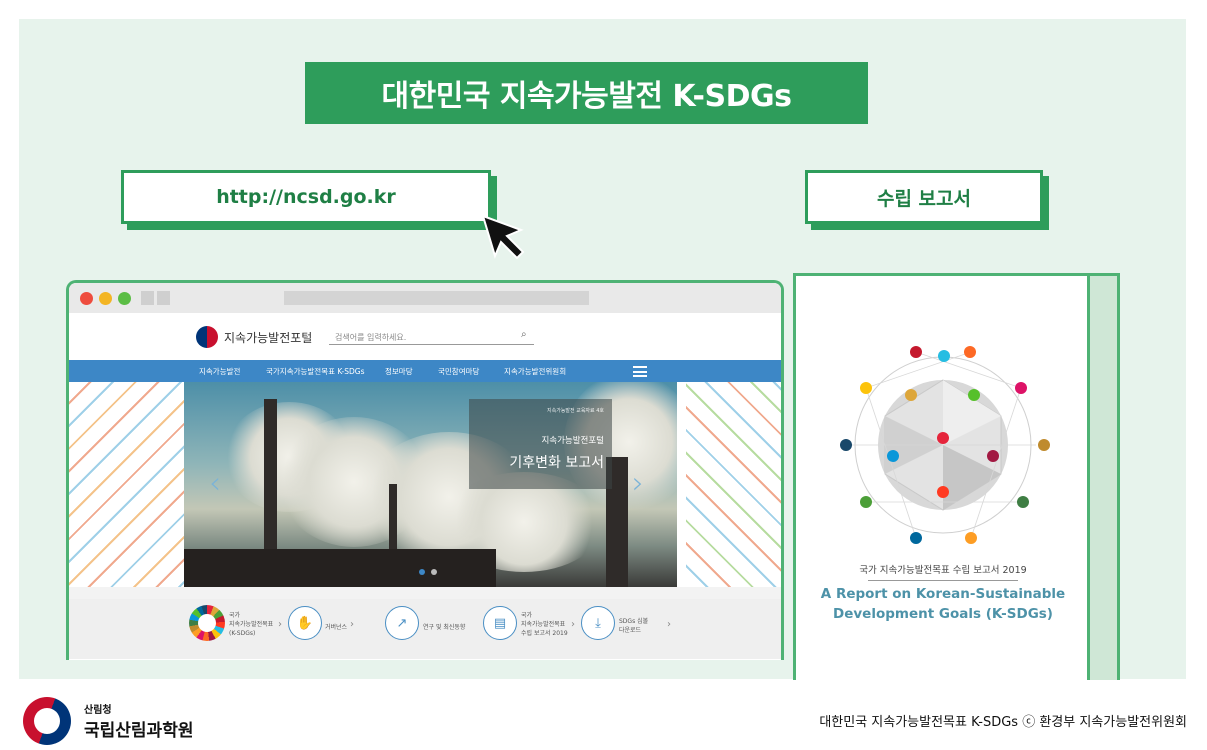 This screenshot has width=1207, height=750. What do you see at coordinates (1003, 722) in the screenshot?
I see `footer-credit: 대한민국 지속가능발전목표 K-SDGs ⓒ 환경부 지속가능발전위원회` at bounding box center [1003, 722].